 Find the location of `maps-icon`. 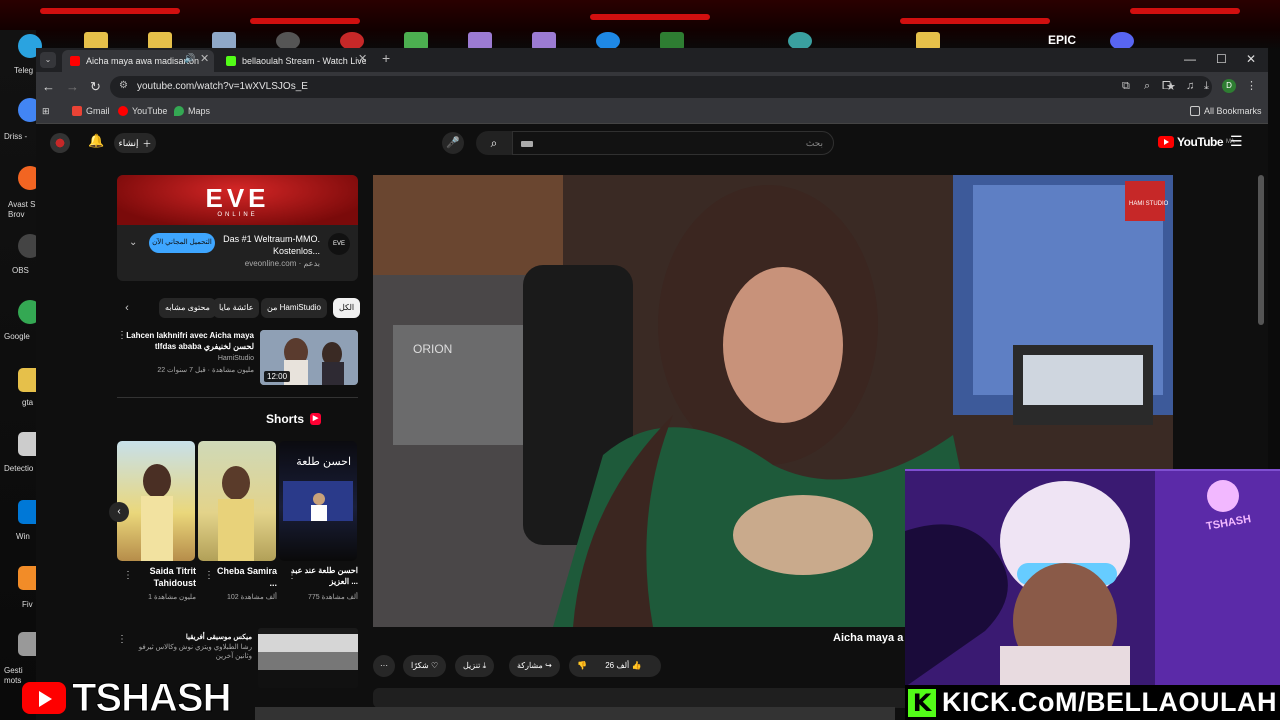

maps-icon is located at coordinates (179, 111).